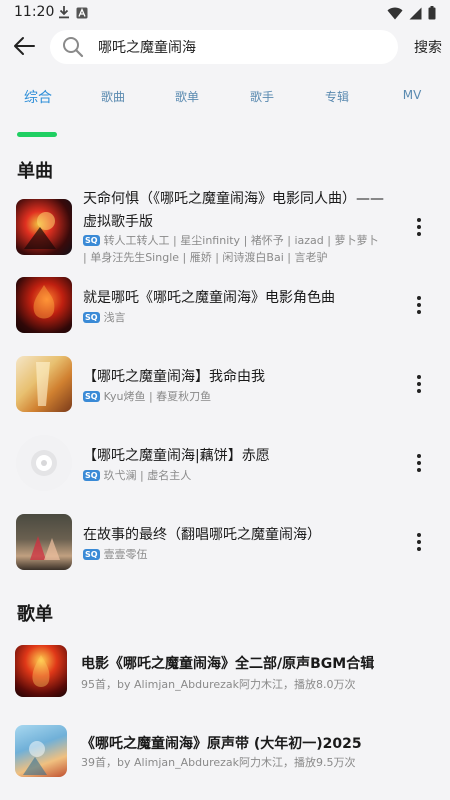  Describe the element at coordinates (147, 47) in the screenshot. I see `search-query-text: 哪吒之魔童闹海` at that location.